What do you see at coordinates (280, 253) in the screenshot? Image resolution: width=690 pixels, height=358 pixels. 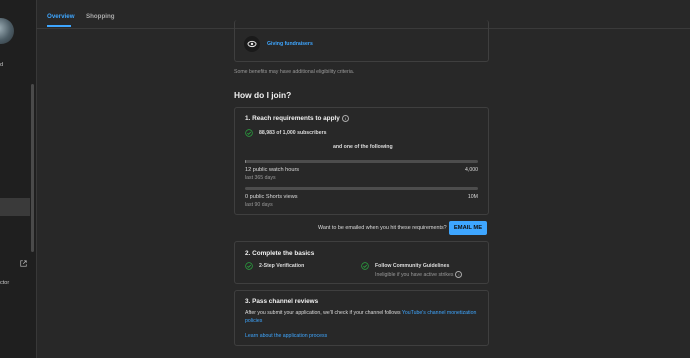 I see `step2-title: 2. Complete the basics` at bounding box center [280, 253].